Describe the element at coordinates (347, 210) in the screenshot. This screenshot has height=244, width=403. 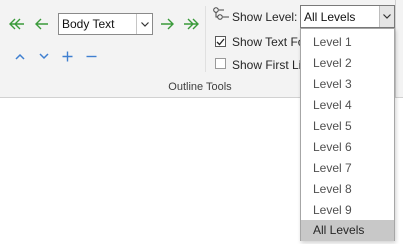
I see `dropdown-item-level-9: Level 9` at that location.